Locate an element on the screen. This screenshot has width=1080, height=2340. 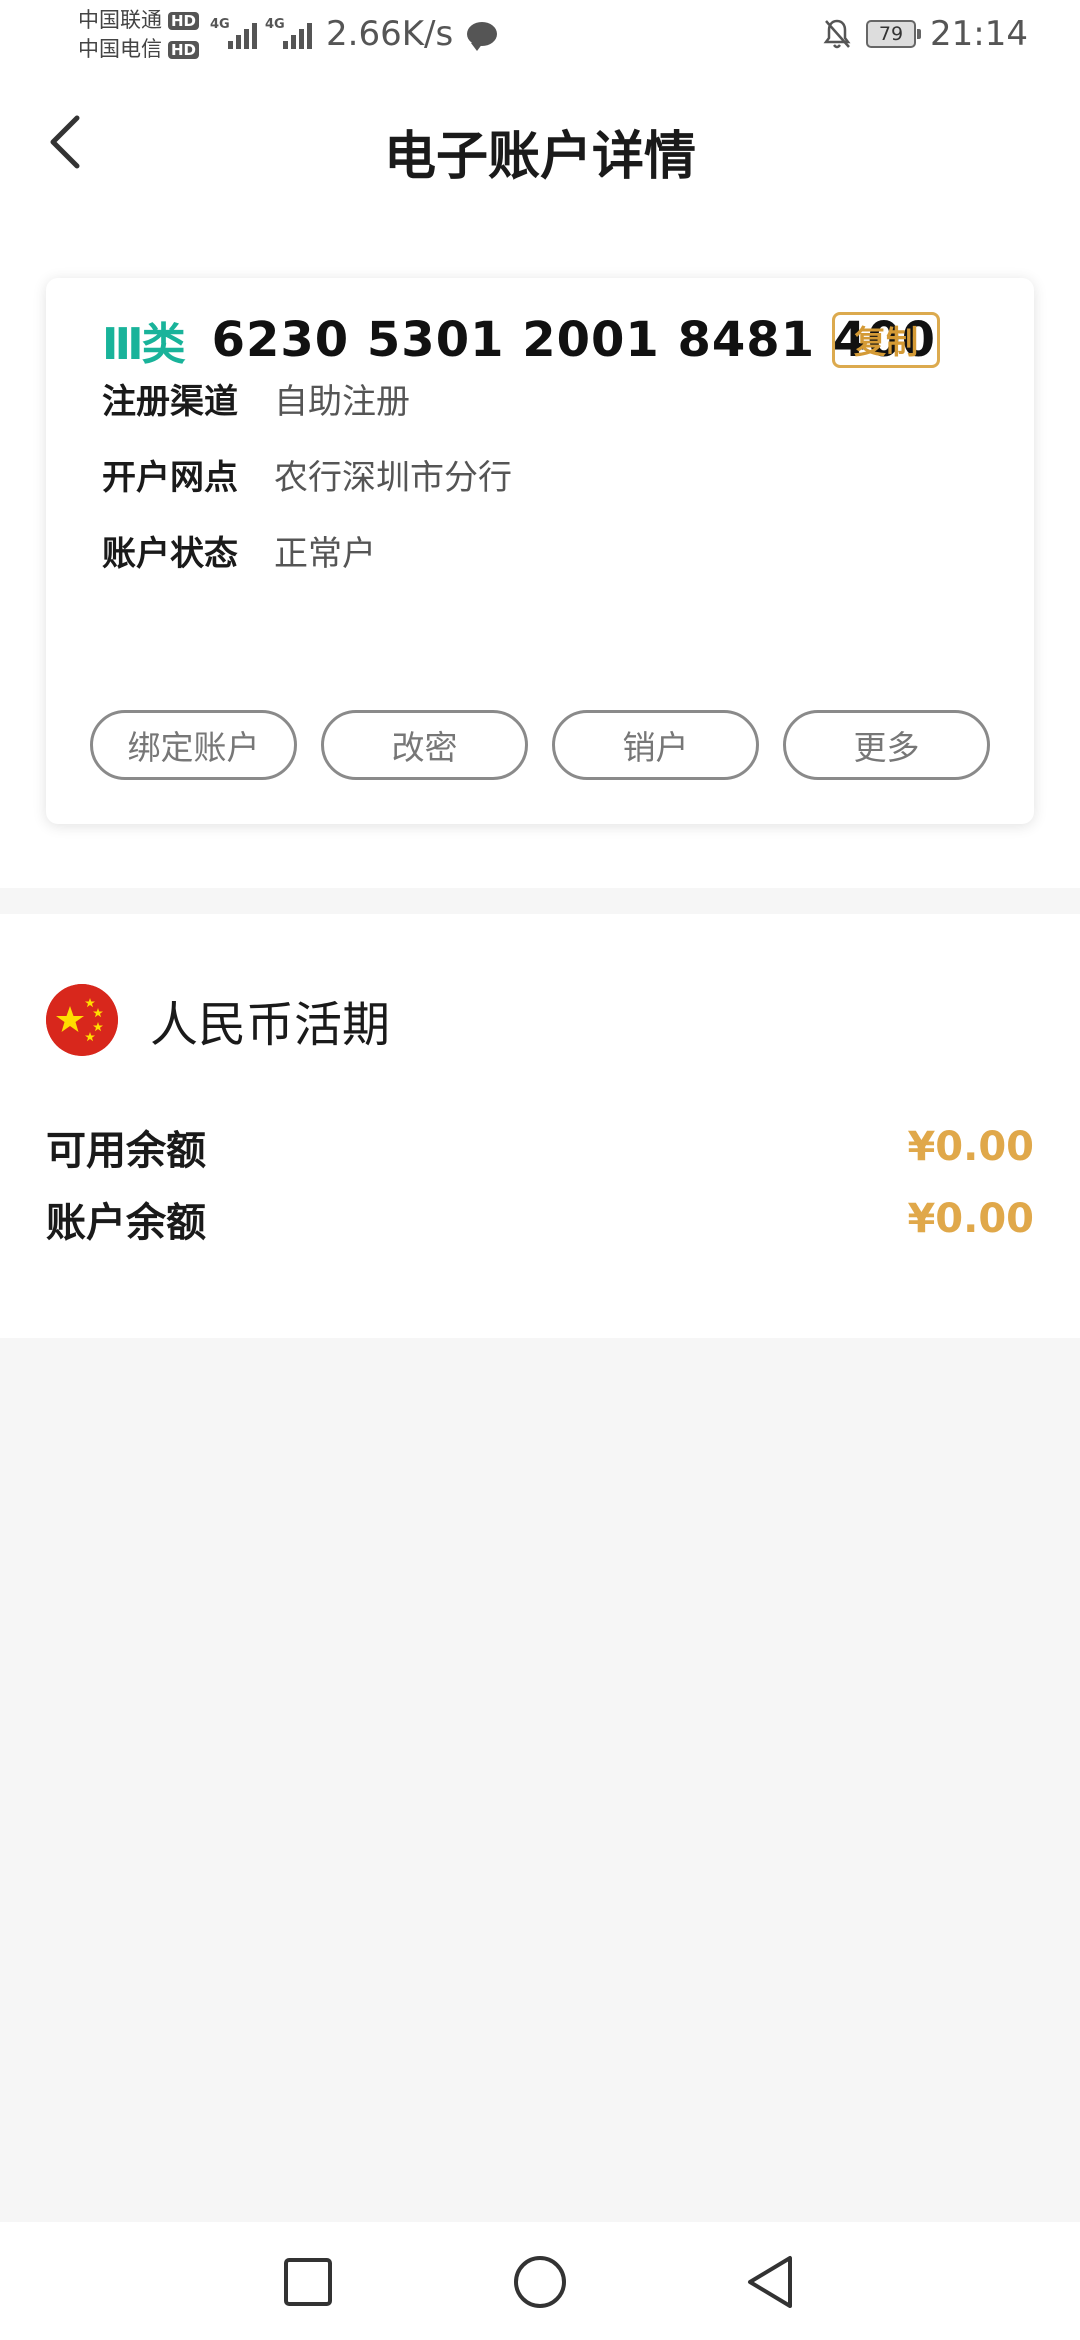
recent-apps-icon is located at coordinates (308, 2282).